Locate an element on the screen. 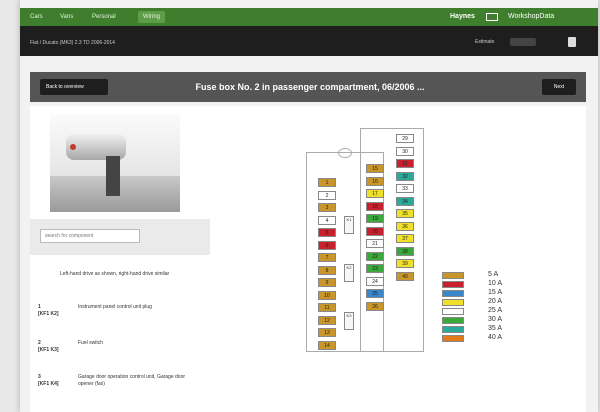 The image size is (600, 412). fuse-38: 38 is located at coordinates (405, 251).